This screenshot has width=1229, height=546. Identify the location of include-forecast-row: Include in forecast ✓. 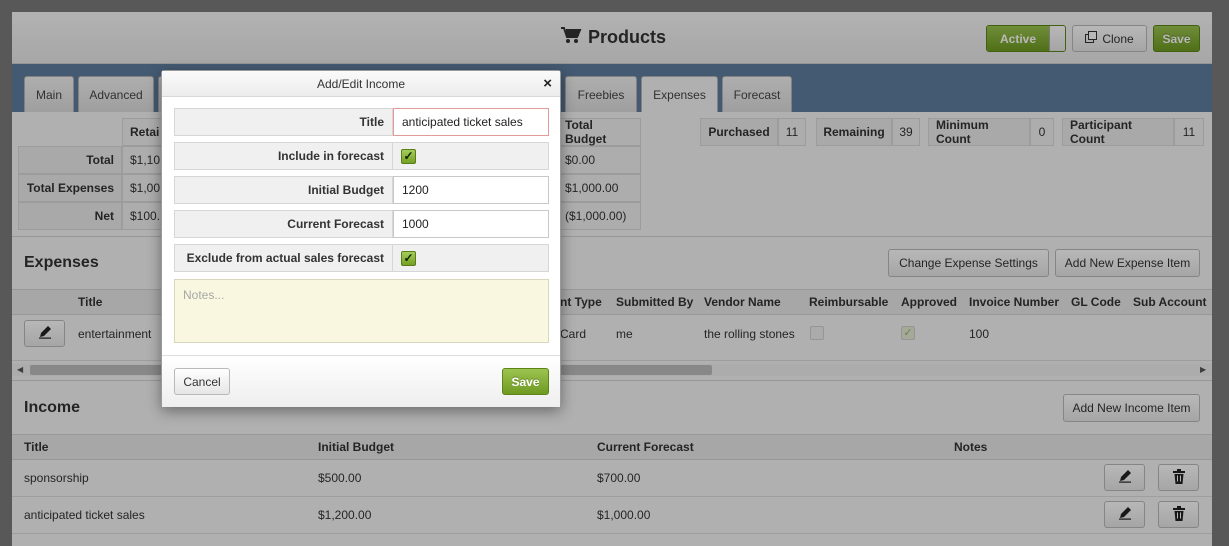
(361, 156).